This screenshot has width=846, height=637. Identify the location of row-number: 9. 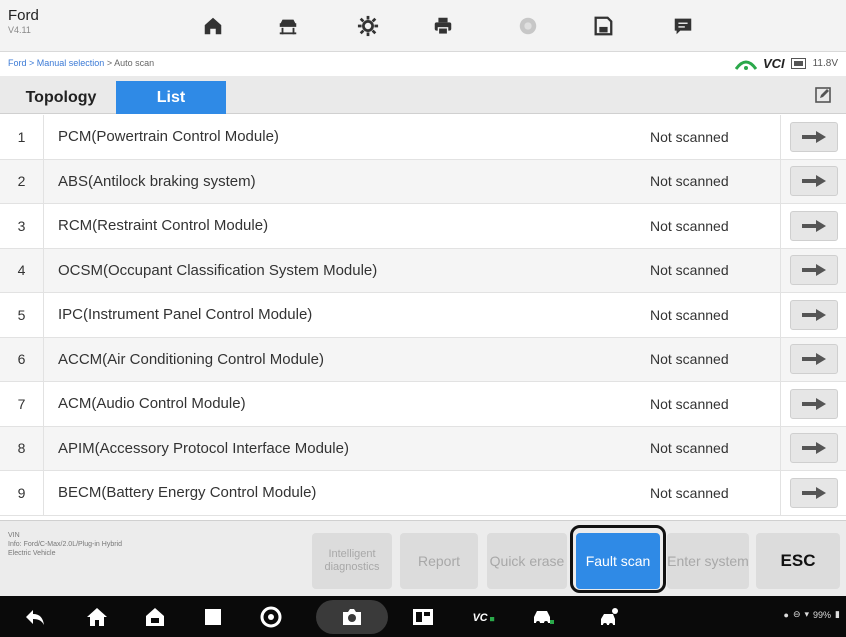
(22, 493).